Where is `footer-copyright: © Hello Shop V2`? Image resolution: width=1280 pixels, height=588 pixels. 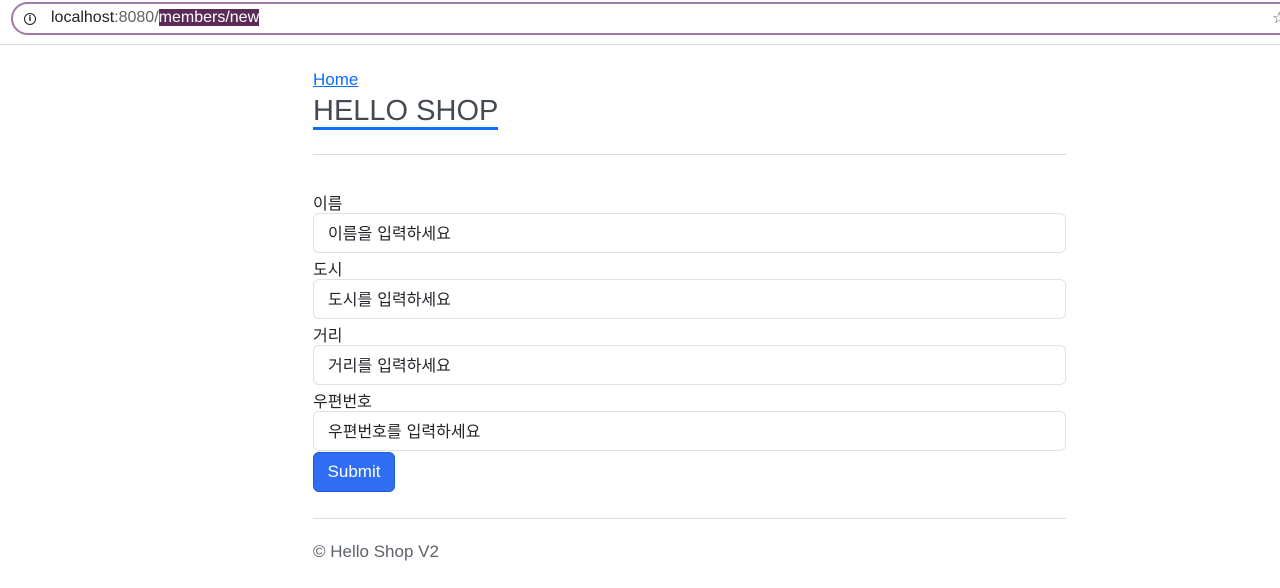 footer-copyright: © Hello Shop V2 is located at coordinates (376, 551).